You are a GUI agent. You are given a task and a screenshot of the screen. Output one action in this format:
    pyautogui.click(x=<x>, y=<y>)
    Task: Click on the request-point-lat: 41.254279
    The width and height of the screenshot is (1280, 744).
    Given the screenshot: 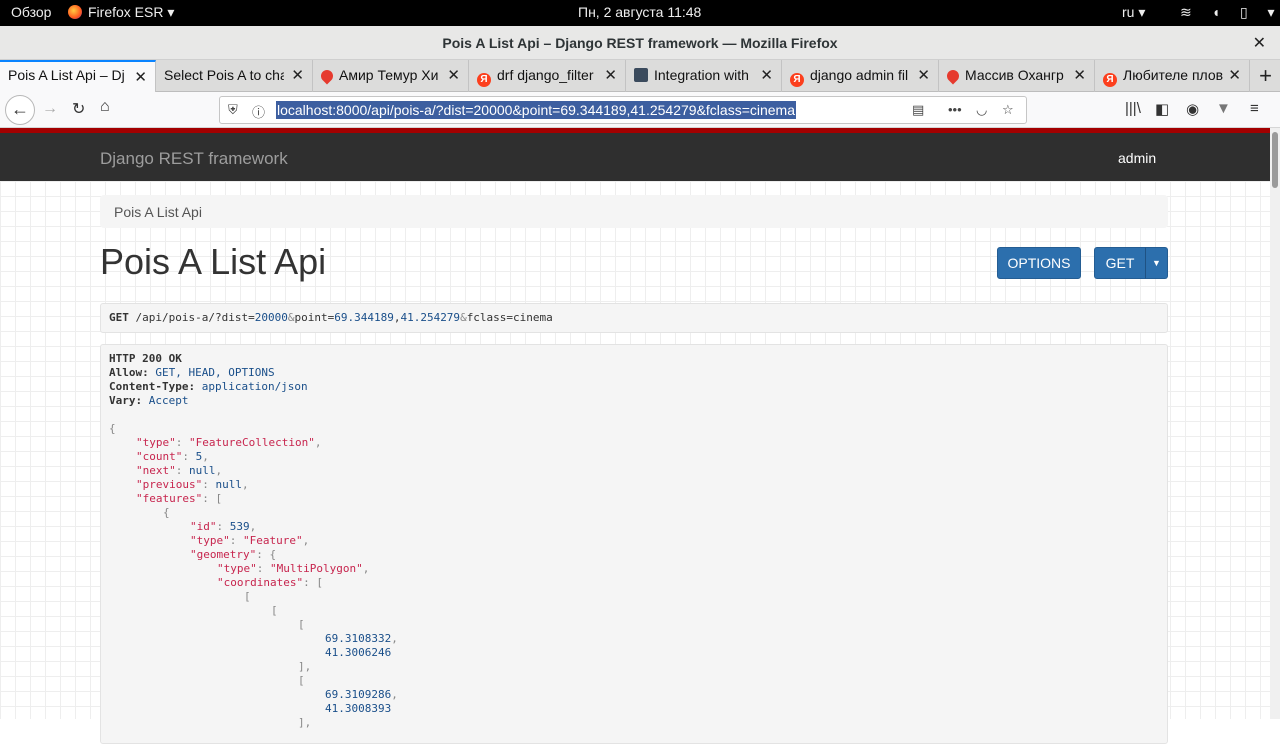 What is the action you would take?
    pyautogui.click(x=430, y=317)
    